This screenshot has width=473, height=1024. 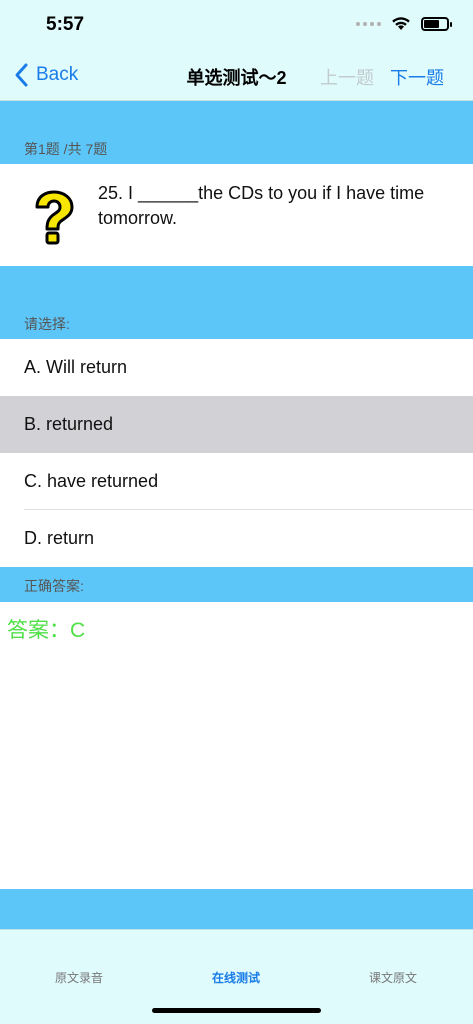 What do you see at coordinates (236, 132) in the screenshot?
I see `question-counter-band: 第1题 /共 7题` at bounding box center [236, 132].